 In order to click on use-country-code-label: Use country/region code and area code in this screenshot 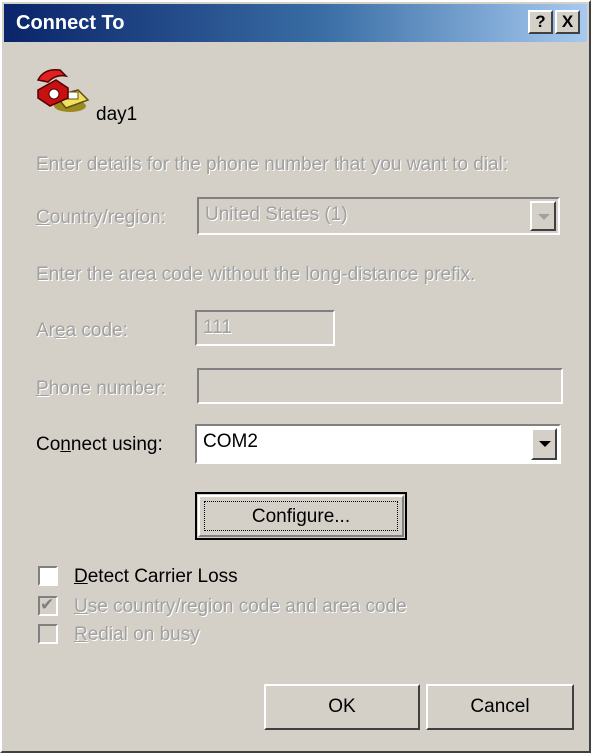, I will do `click(240, 607)`.